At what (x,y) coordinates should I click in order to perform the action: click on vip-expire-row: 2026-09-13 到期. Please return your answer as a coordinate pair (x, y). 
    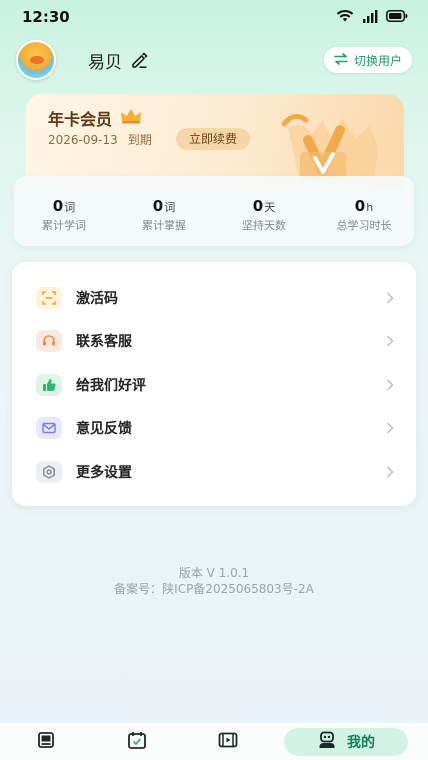
    Looking at the image, I should click on (100, 139).